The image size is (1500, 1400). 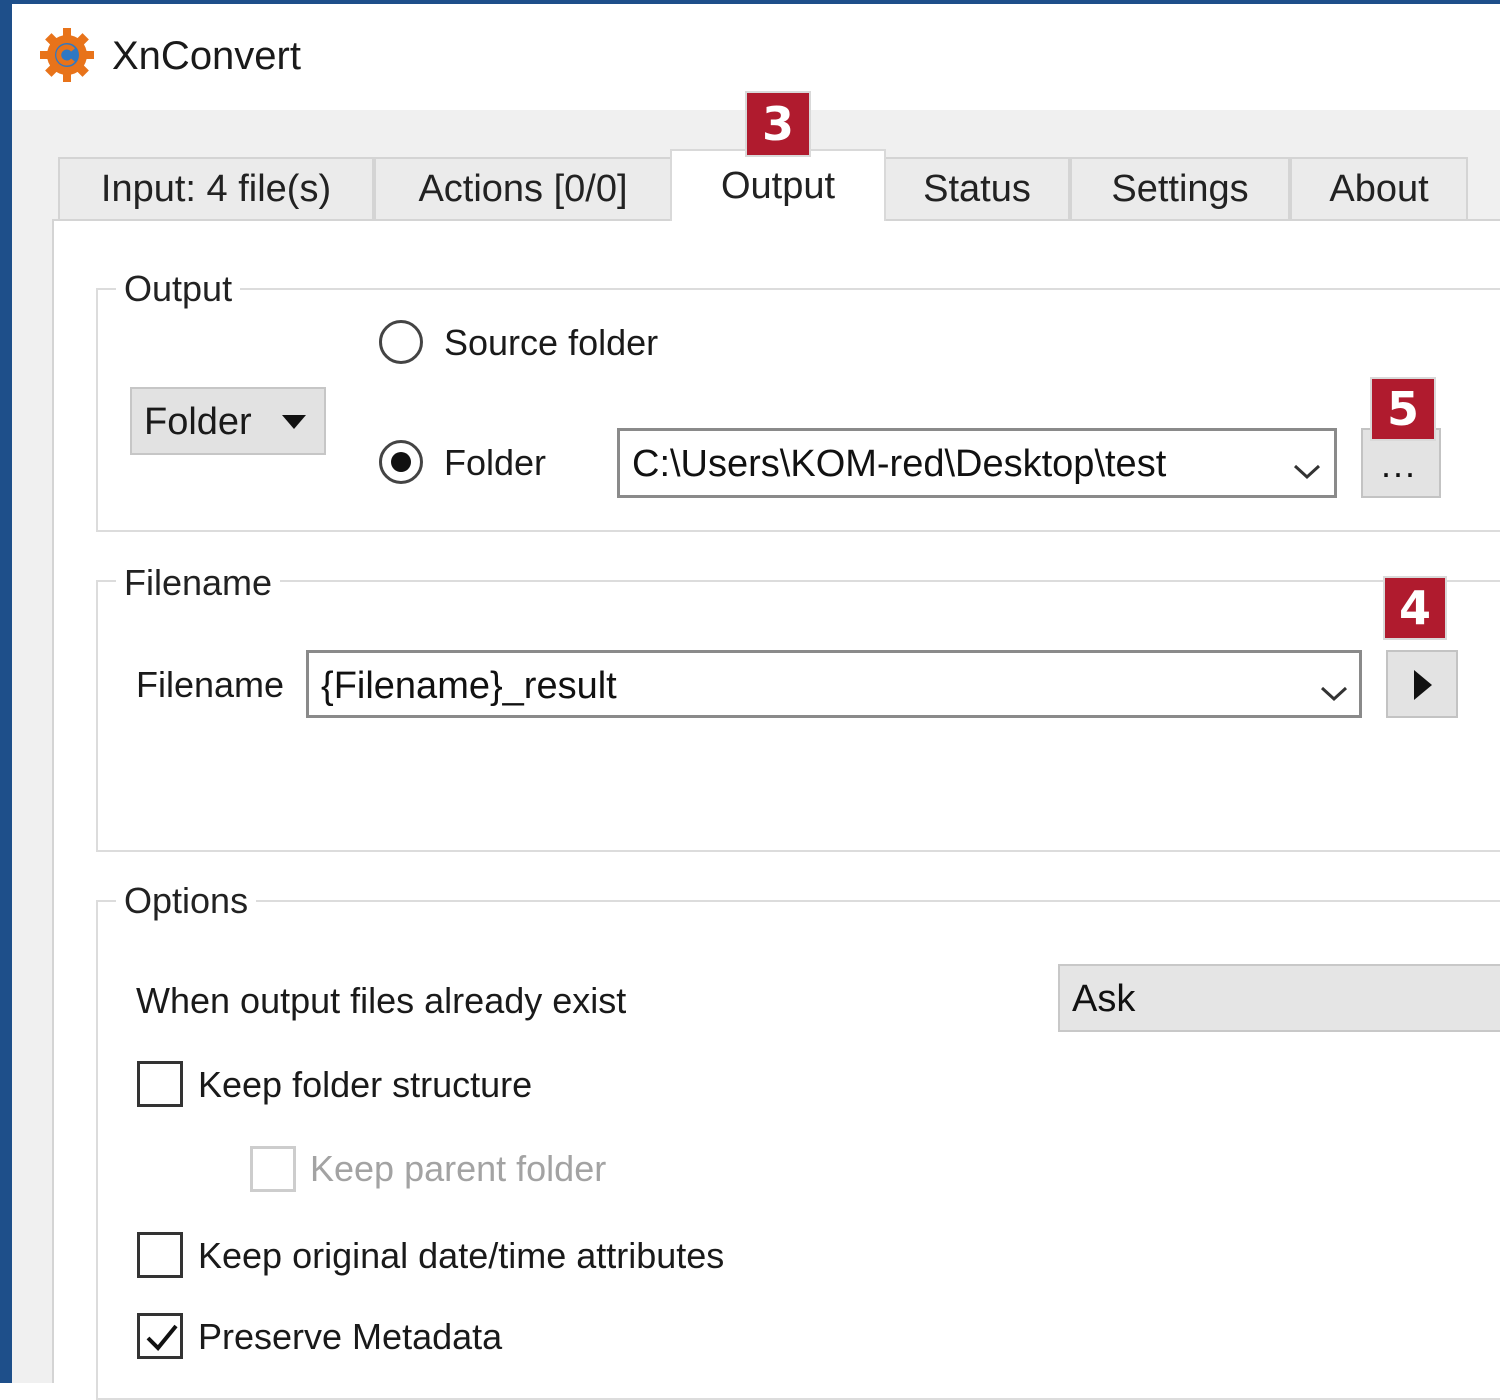 What do you see at coordinates (350, 1337) in the screenshot?
I see `preserve-metadata-label: Preserve Metadata` at bounding box center [350, 1337].